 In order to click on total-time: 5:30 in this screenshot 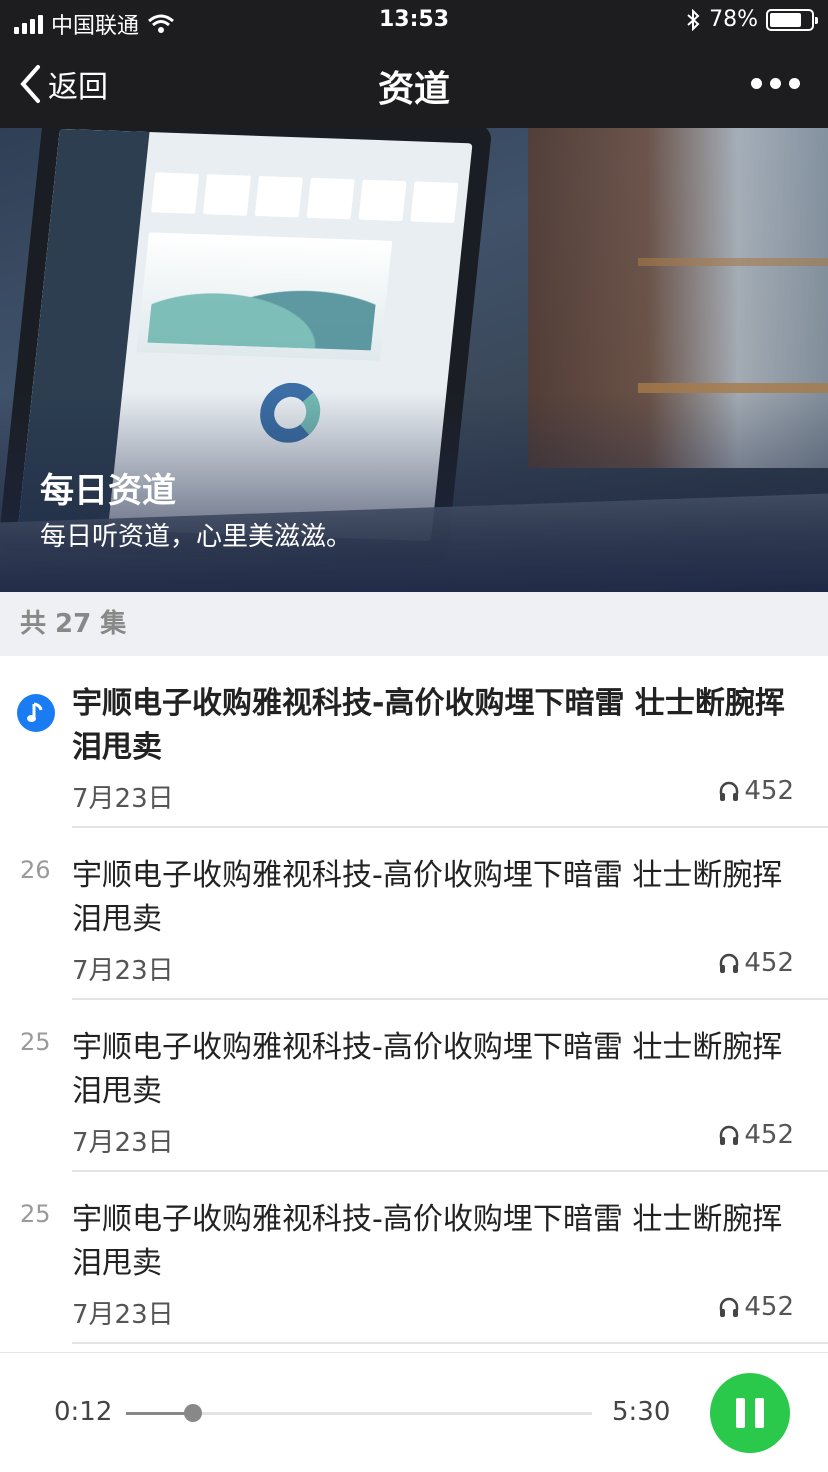, I will do `click(641, 1412)`.